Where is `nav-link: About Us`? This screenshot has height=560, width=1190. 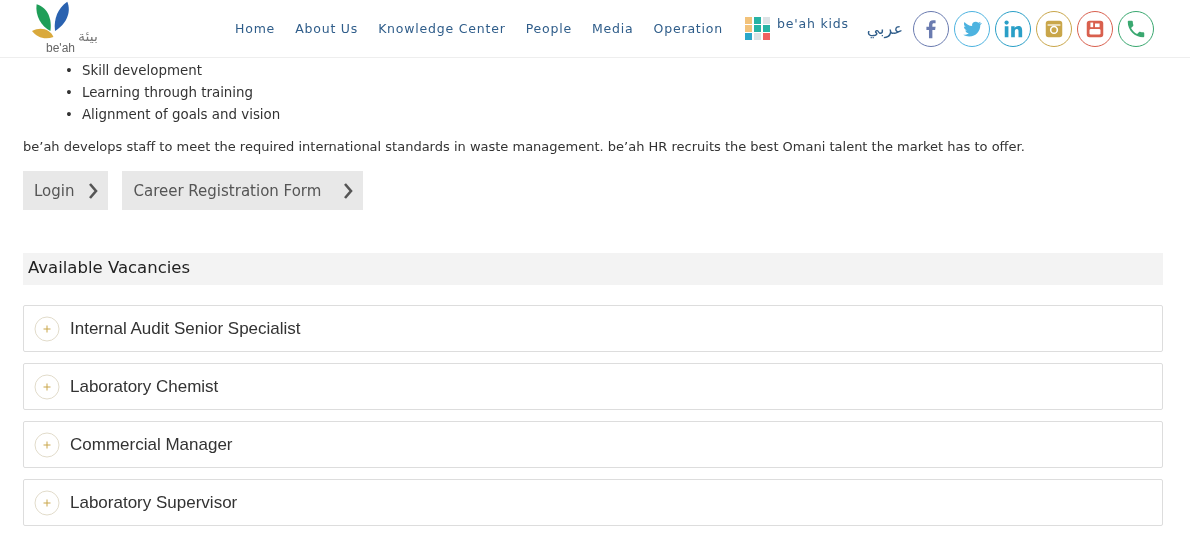
nav-link: About Us is located at coordinates (327, 28).